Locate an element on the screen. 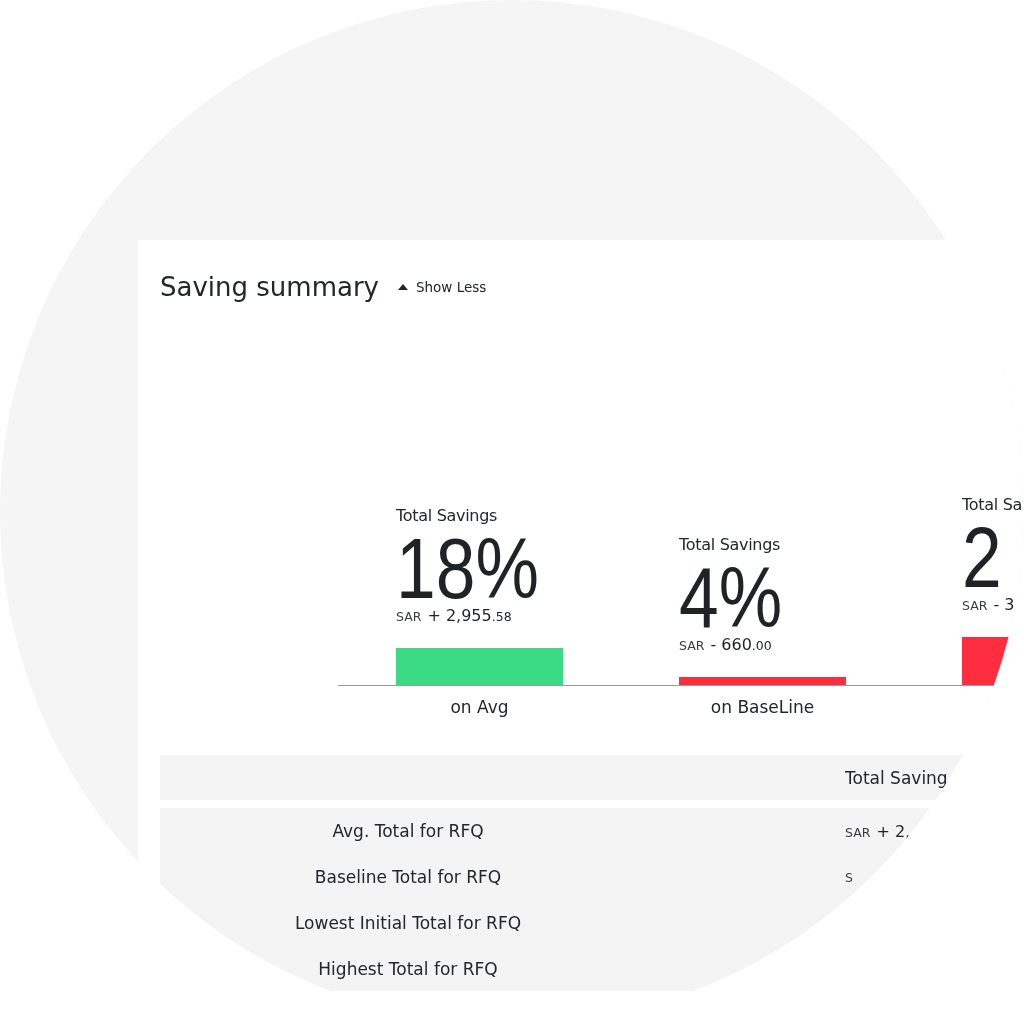  show-toggle-button: Show Less is located at coordinates (442, 287).